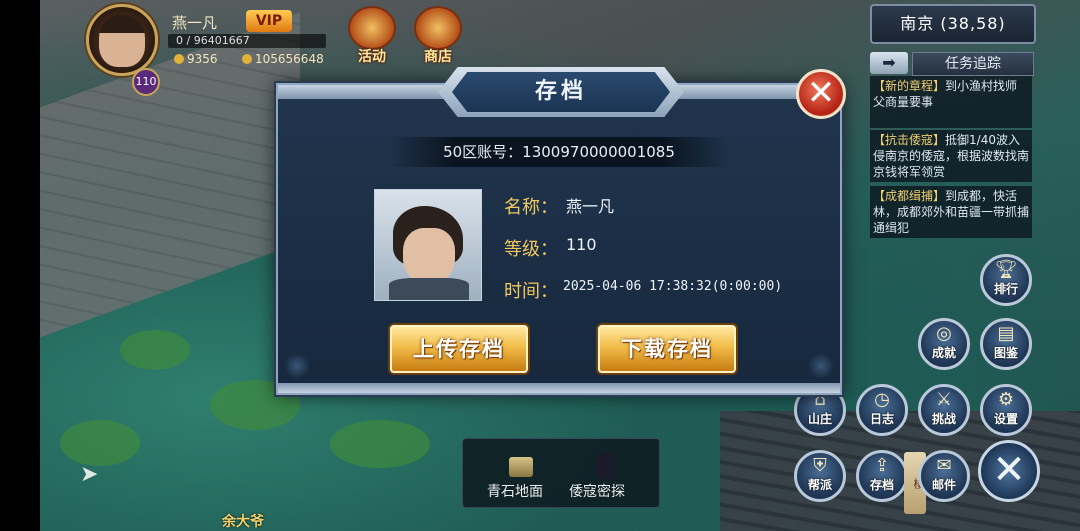  Describe the element at coordinates (944, 399) in the screenshot. I see `swords-icon: ⚔︎` at that location.